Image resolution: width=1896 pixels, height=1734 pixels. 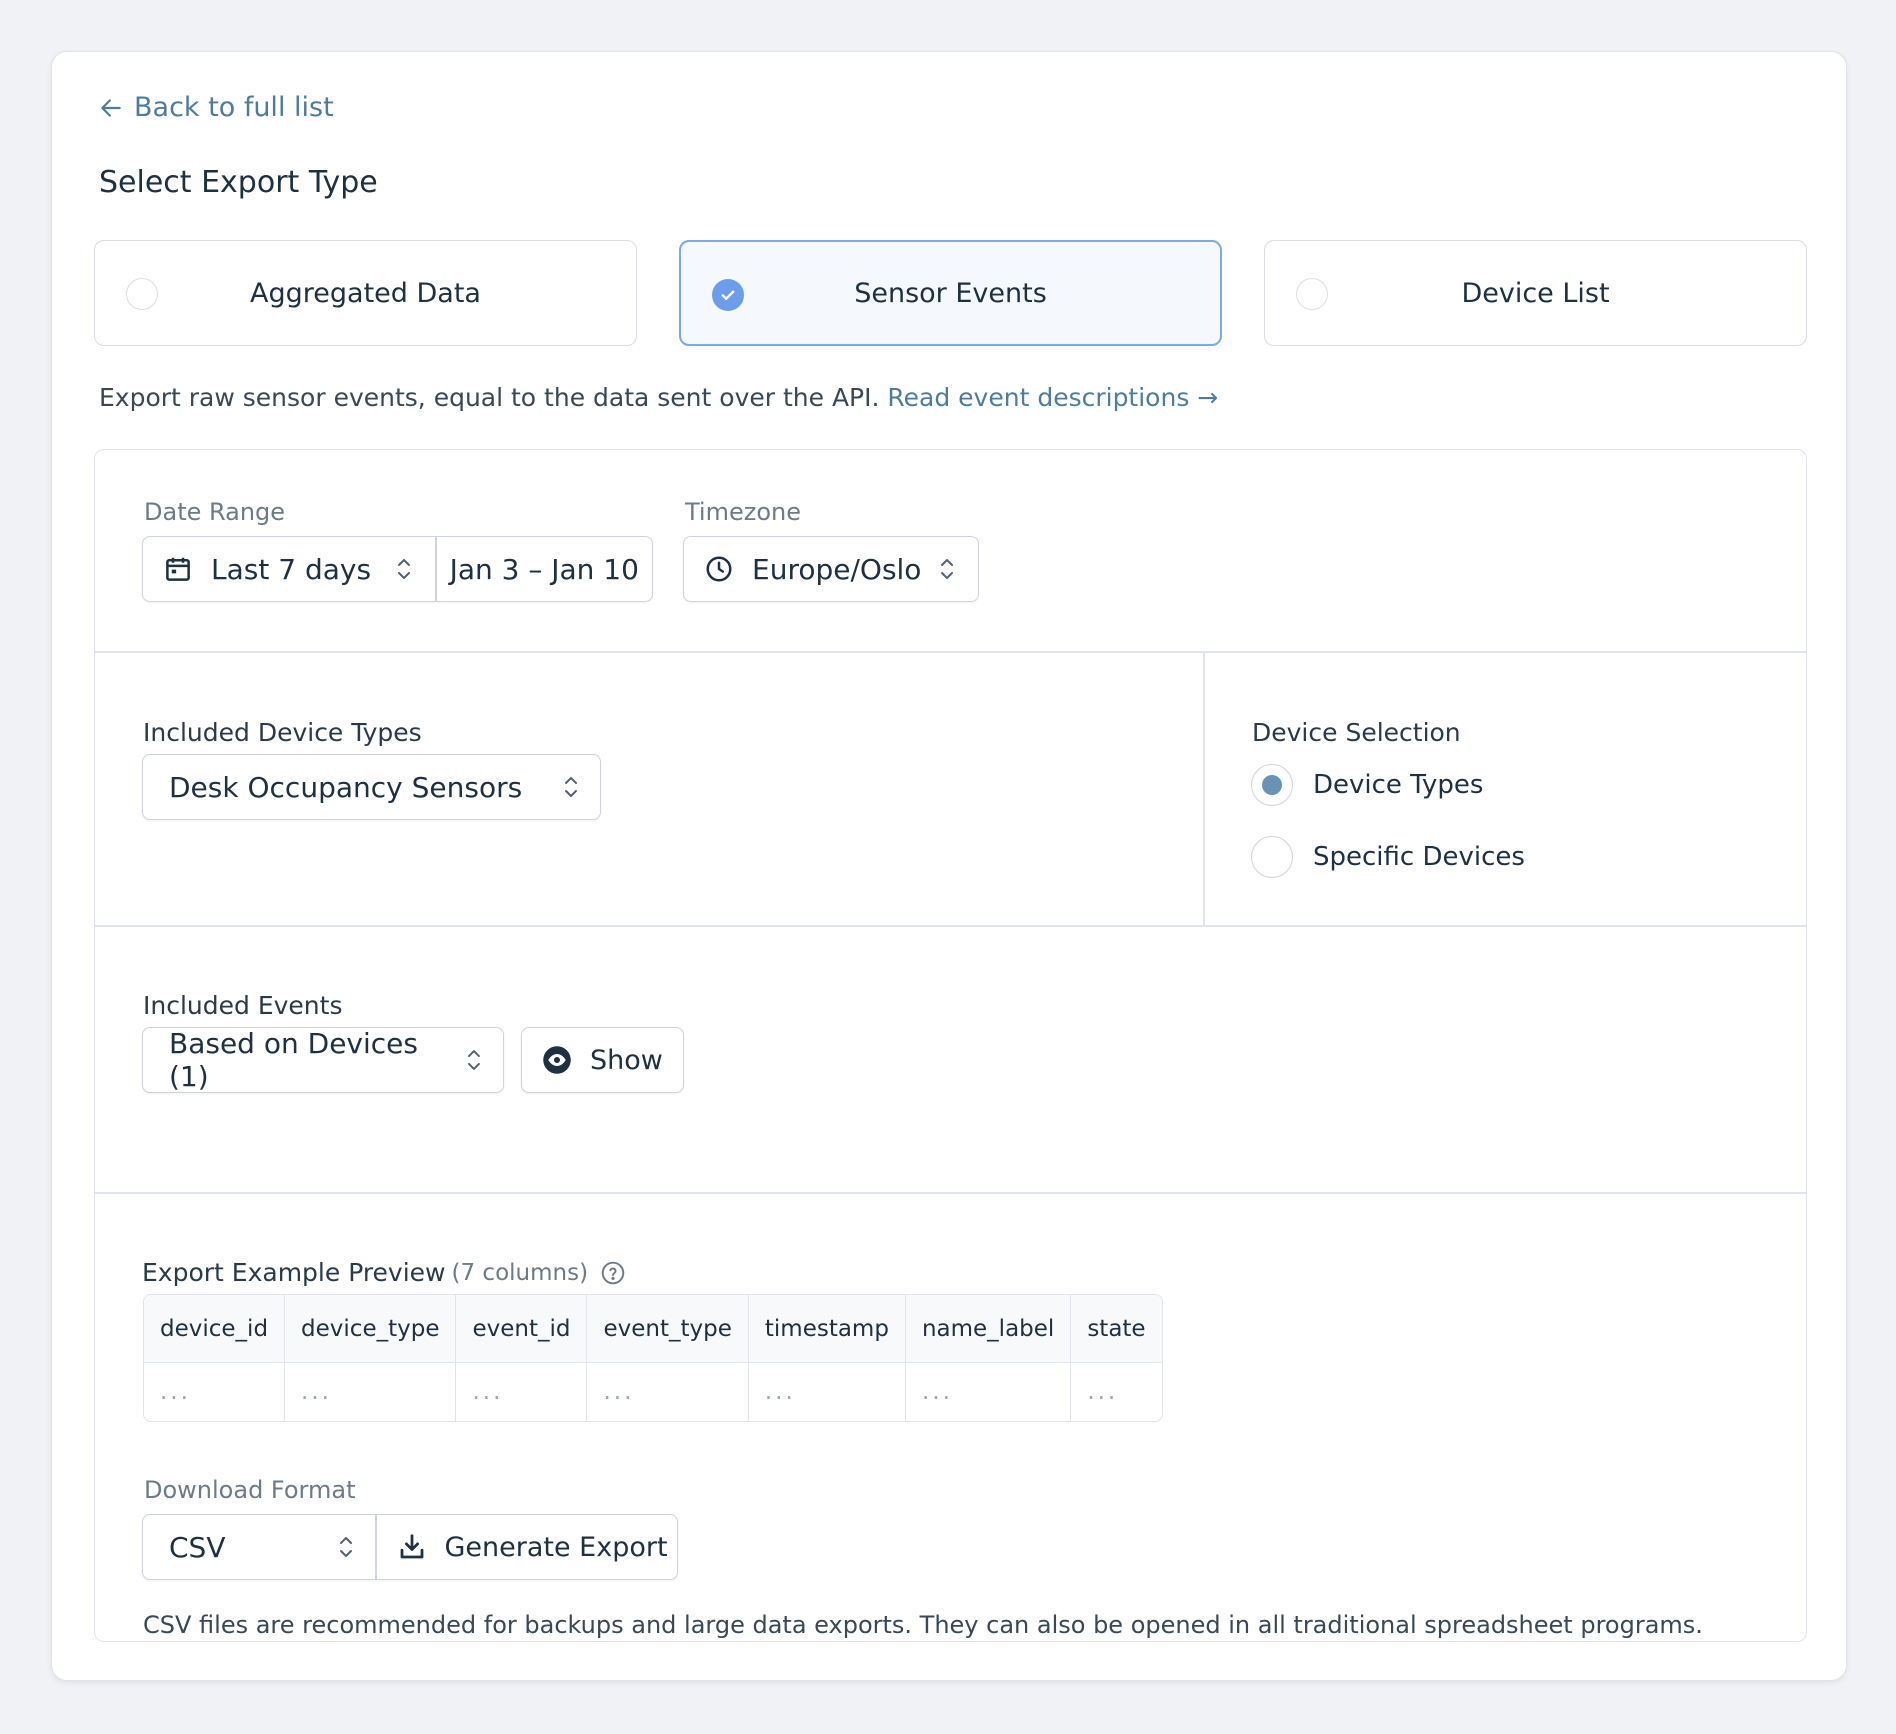 I want to click on show-label: Show, so click(x=626, y=1060).